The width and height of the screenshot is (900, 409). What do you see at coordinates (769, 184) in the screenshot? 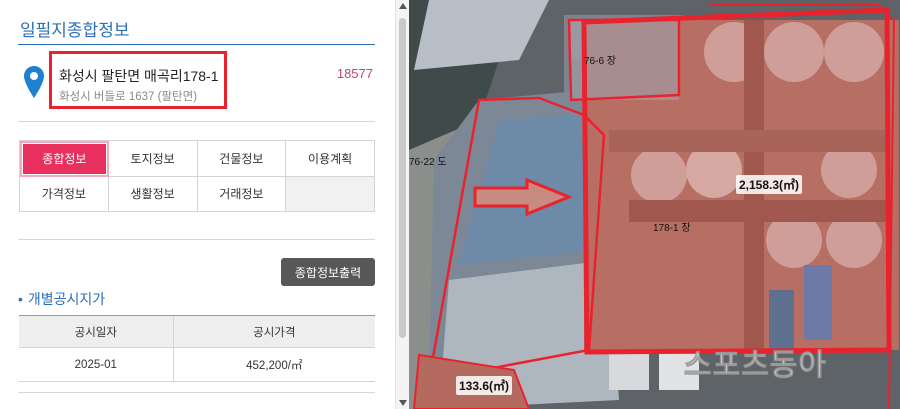
I see `map-area-label: 2,158.3(㎡)` at bounding box center [769, 184].